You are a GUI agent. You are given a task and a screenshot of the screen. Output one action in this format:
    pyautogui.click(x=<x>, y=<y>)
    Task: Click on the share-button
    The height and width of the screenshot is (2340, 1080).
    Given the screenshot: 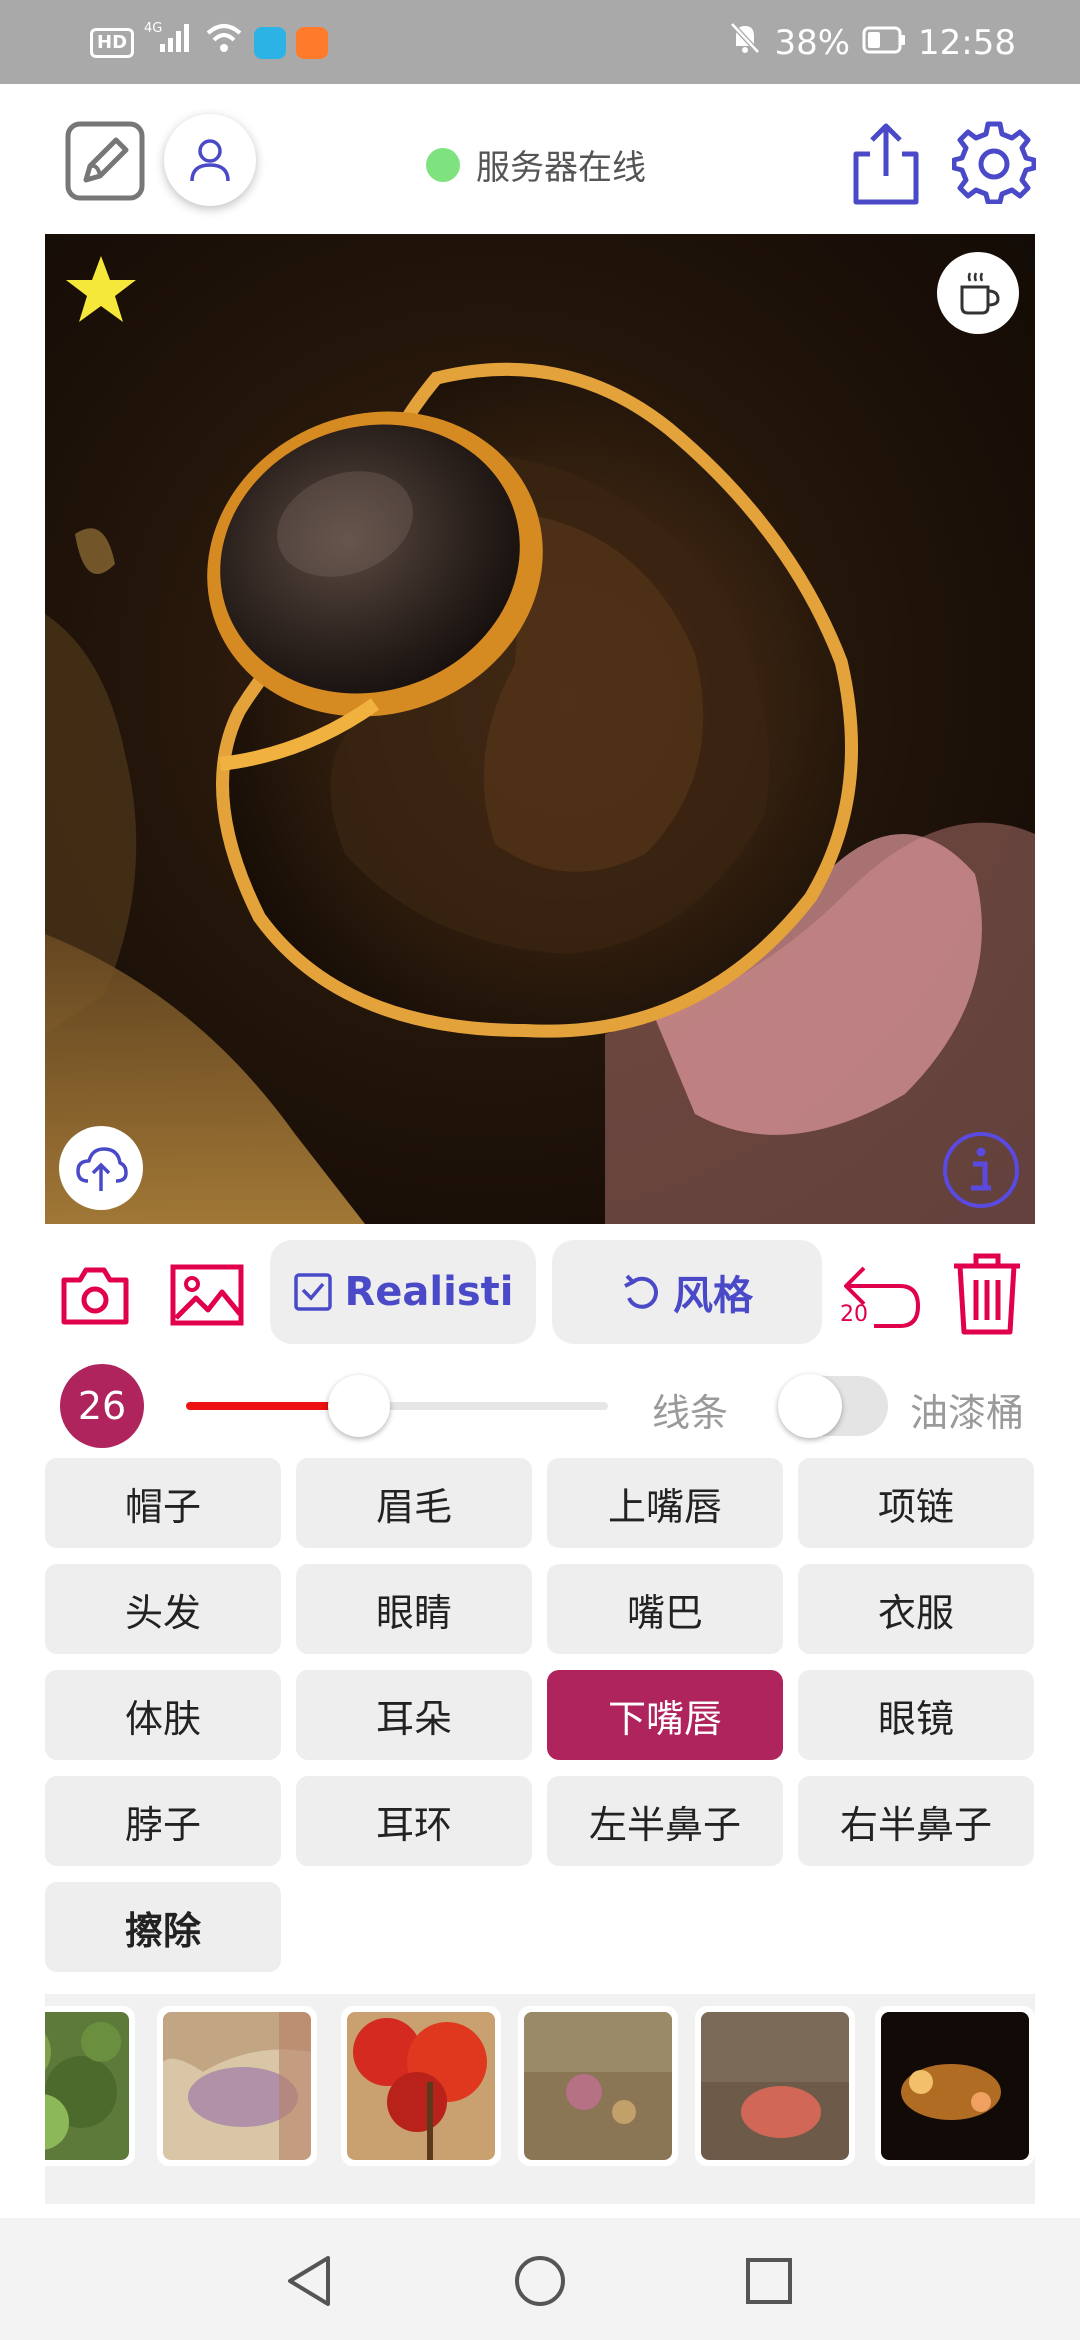 What is the action you would take?
    pyautogui.click(x=886, y=163)
    